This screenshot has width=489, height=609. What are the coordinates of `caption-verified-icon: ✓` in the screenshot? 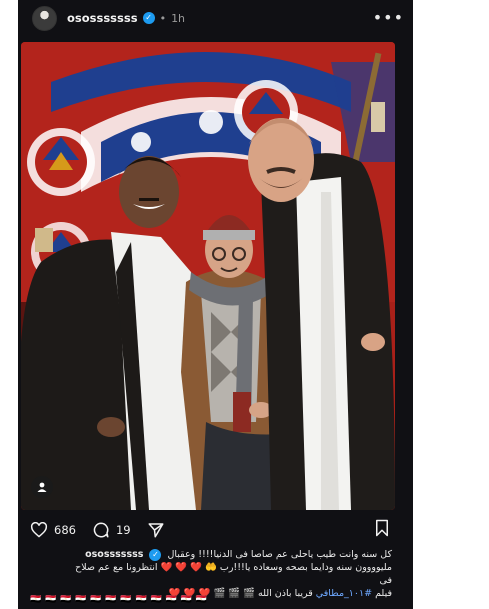 It's located at (155, 554).